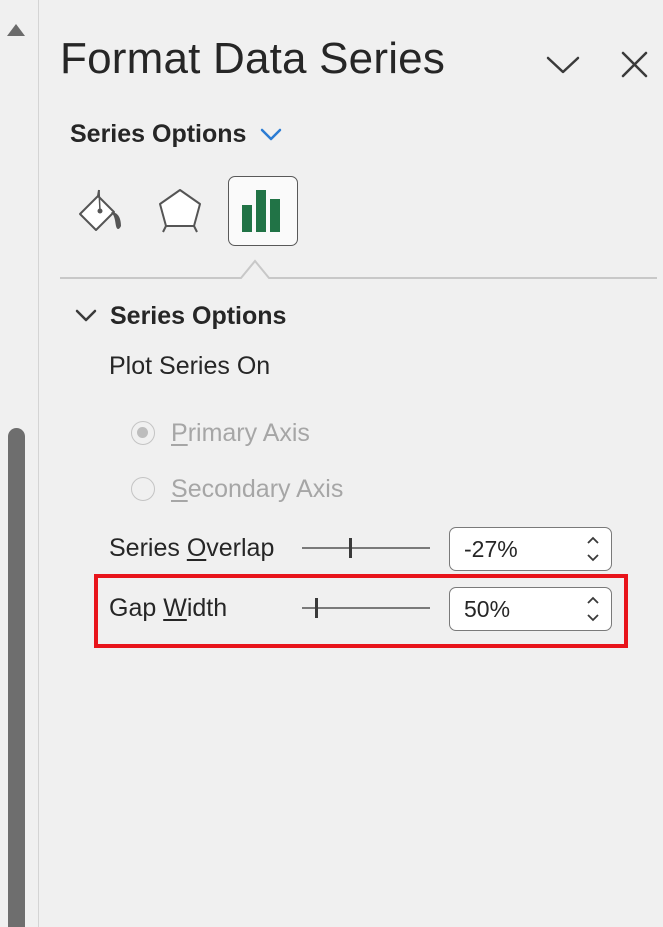 This screenshot has width=663, height=927. Describe the element at coordinates (358, 269) in the screenshot. I see `tab-divider` at that location.